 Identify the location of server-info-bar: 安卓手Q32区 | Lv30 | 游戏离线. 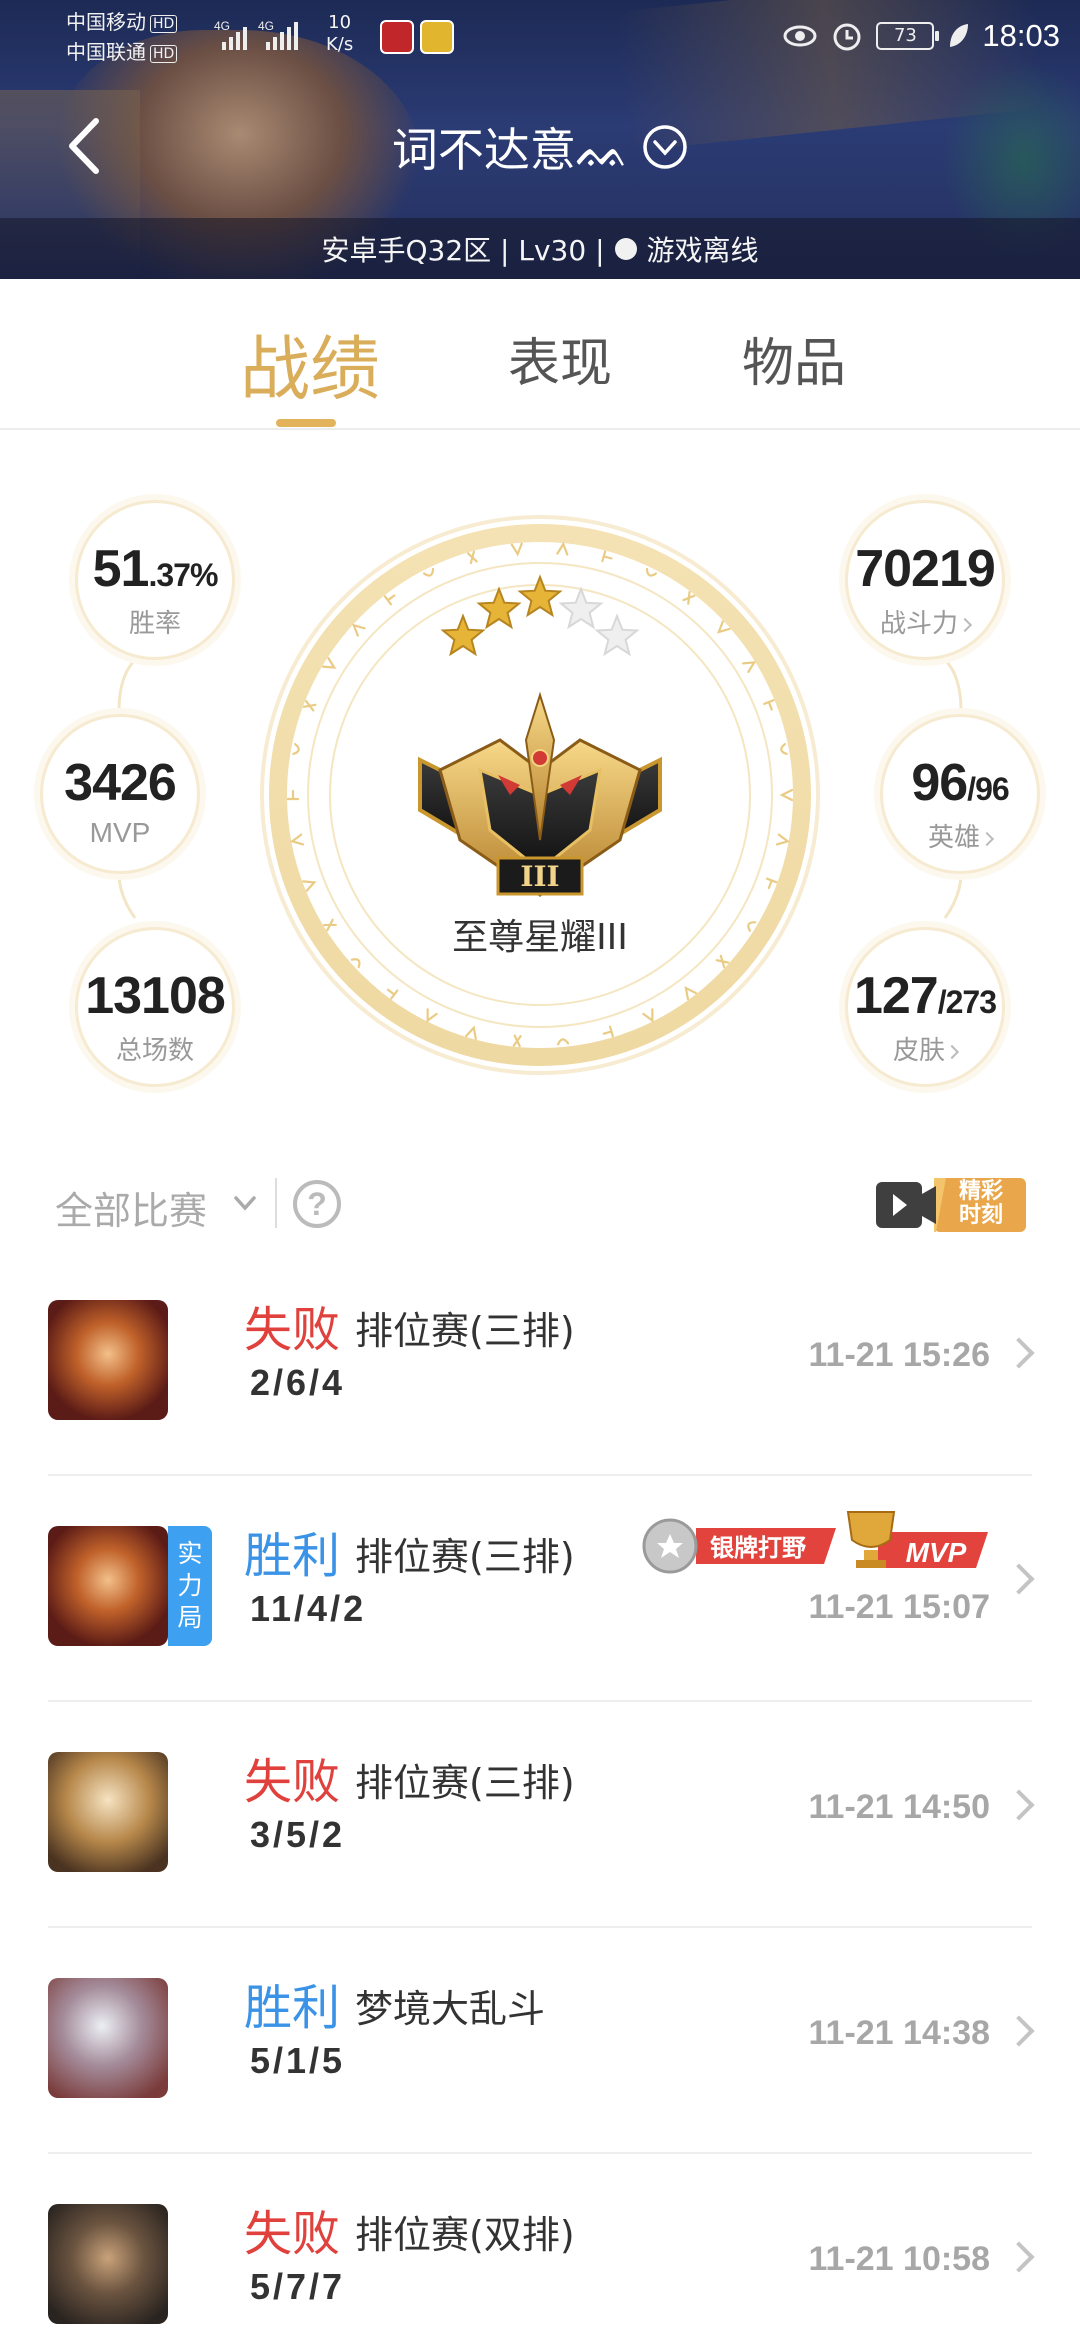
(540, 248).